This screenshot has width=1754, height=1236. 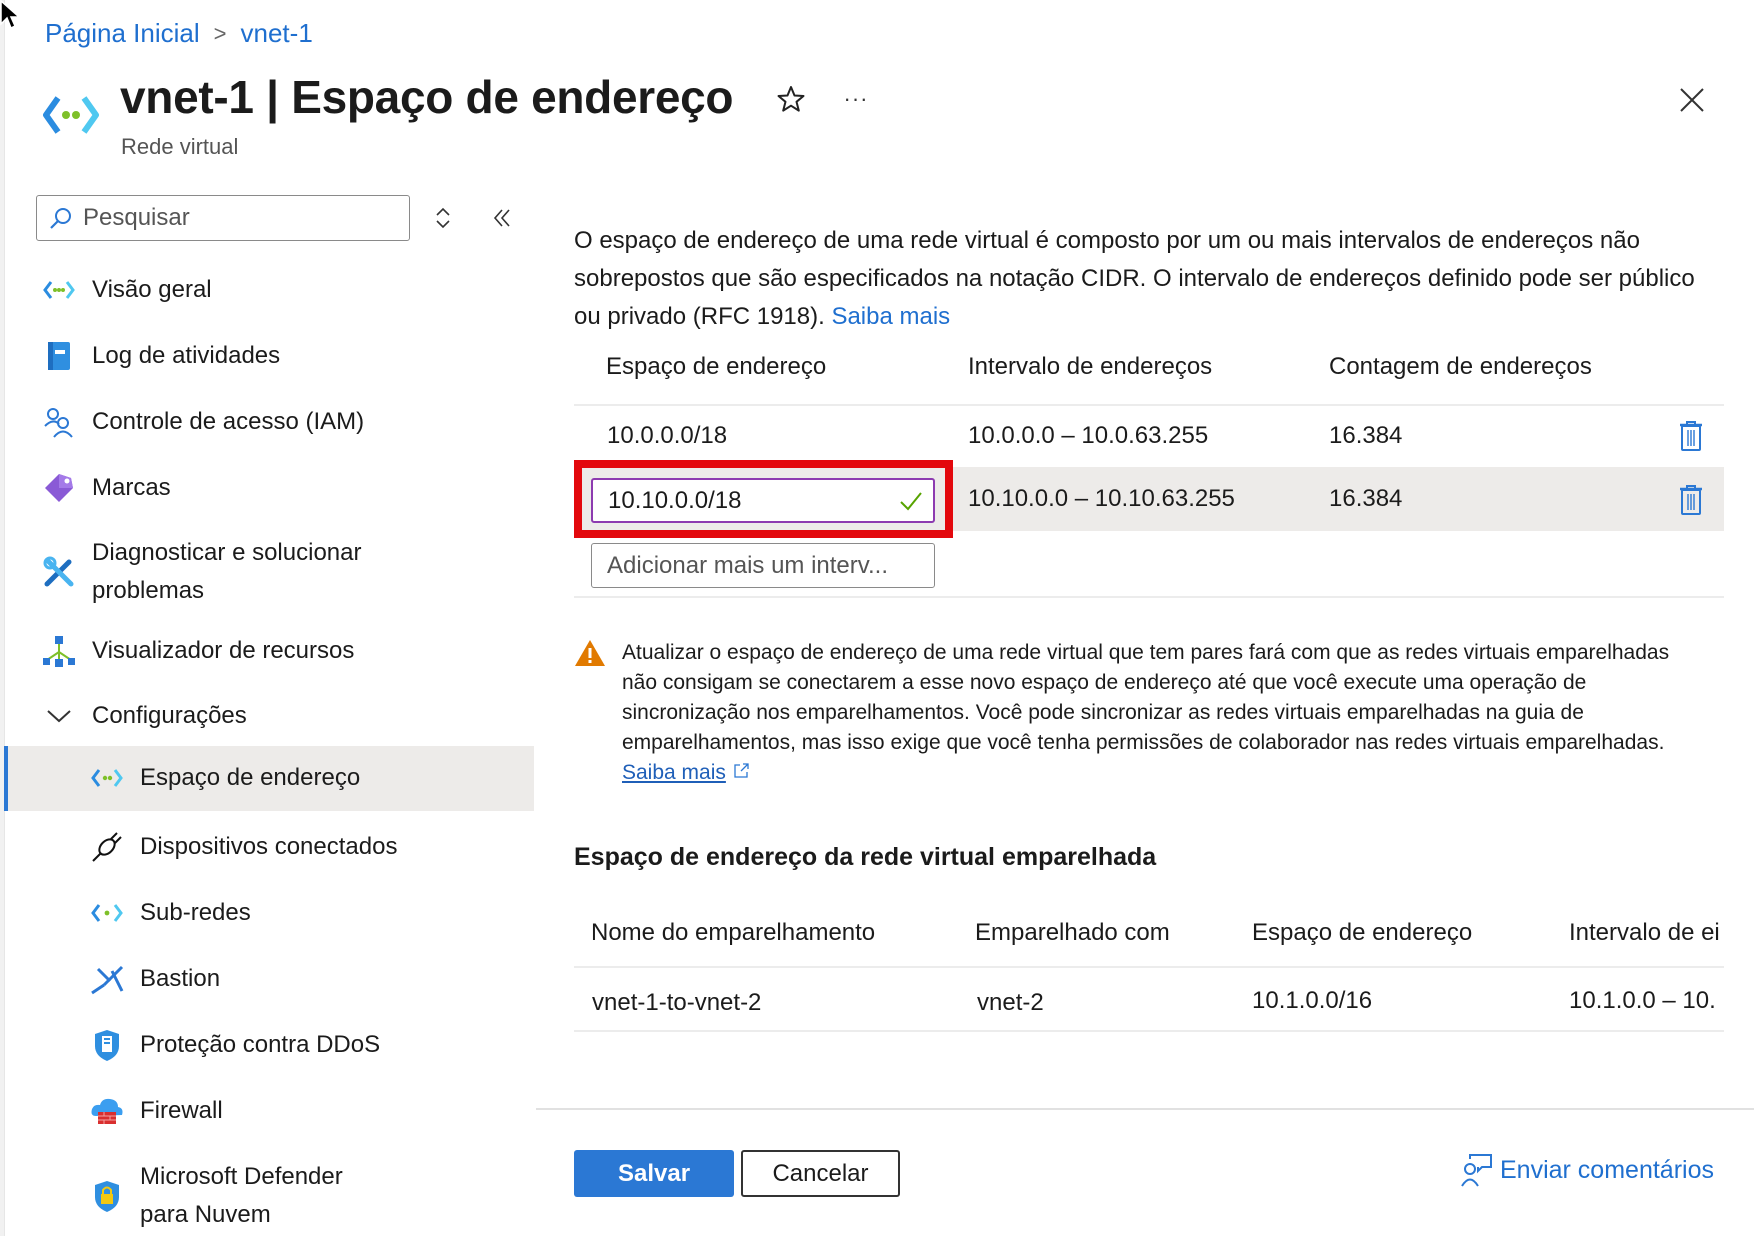 What do you see at coordinates (1362, 932) in the screenshot?
I see `peering-header-address-space: Espaço de endereço` at bounding box center [1362, 932].